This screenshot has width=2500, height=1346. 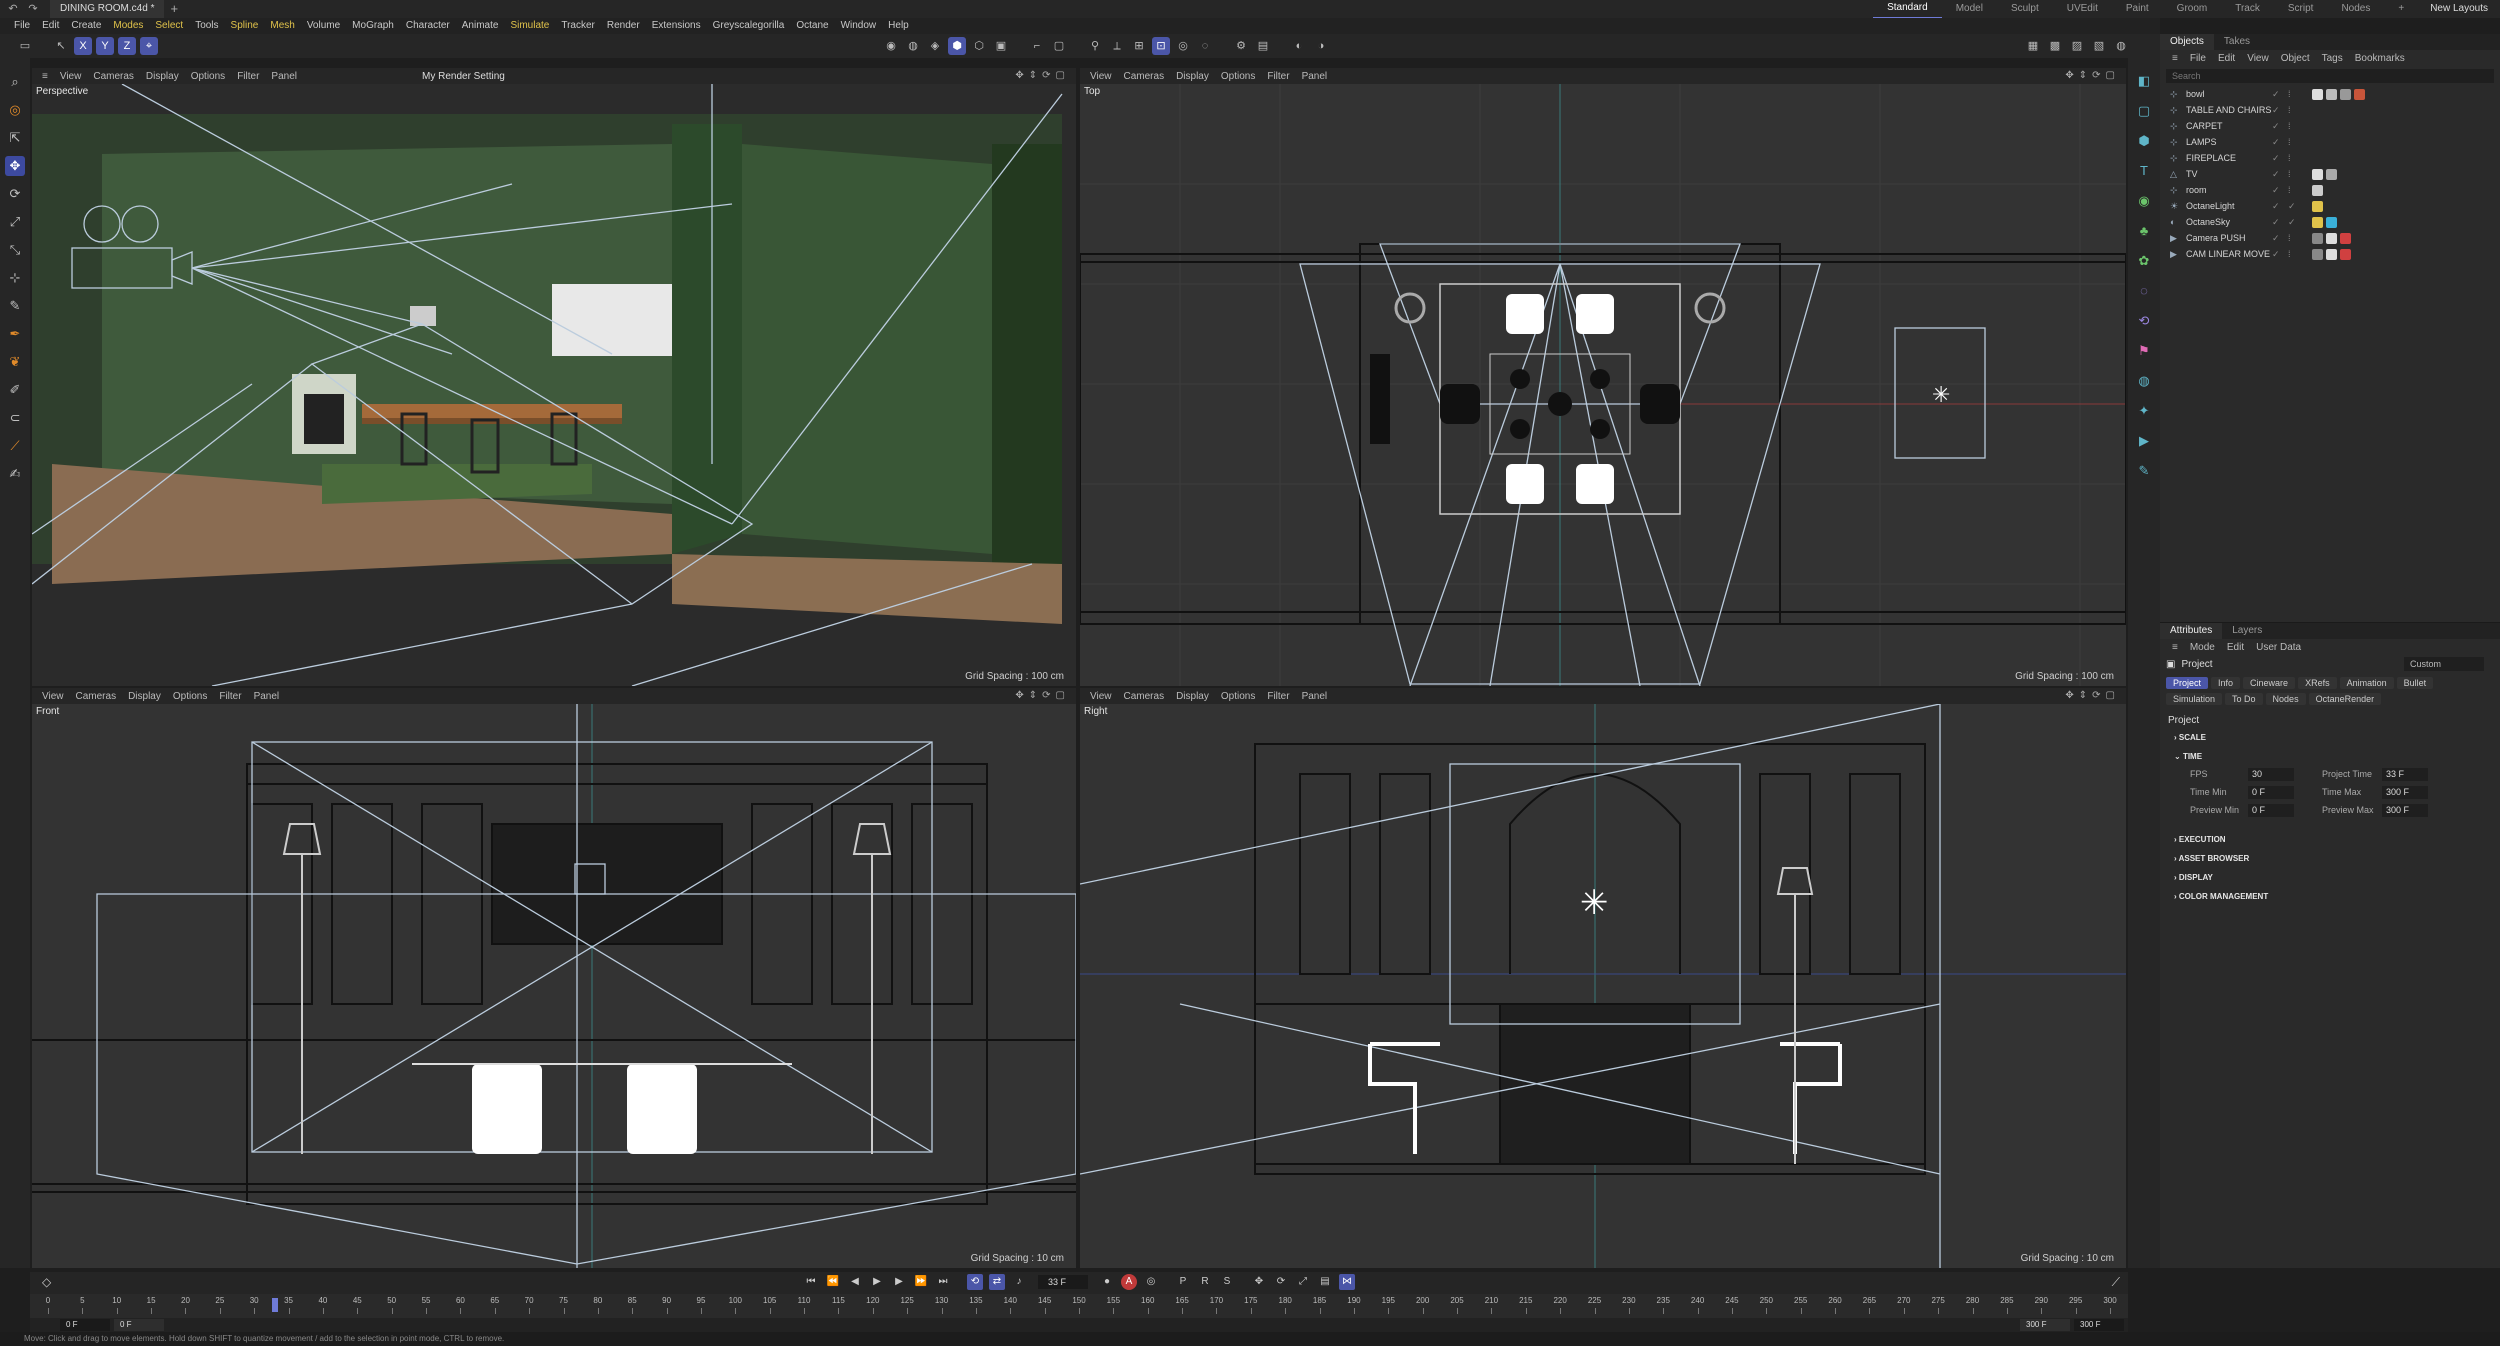 What do you see at coordinates (15, 138) in the screenshot?
I see `select-tool-icon: ⇱` at bounding box center [15, 138].